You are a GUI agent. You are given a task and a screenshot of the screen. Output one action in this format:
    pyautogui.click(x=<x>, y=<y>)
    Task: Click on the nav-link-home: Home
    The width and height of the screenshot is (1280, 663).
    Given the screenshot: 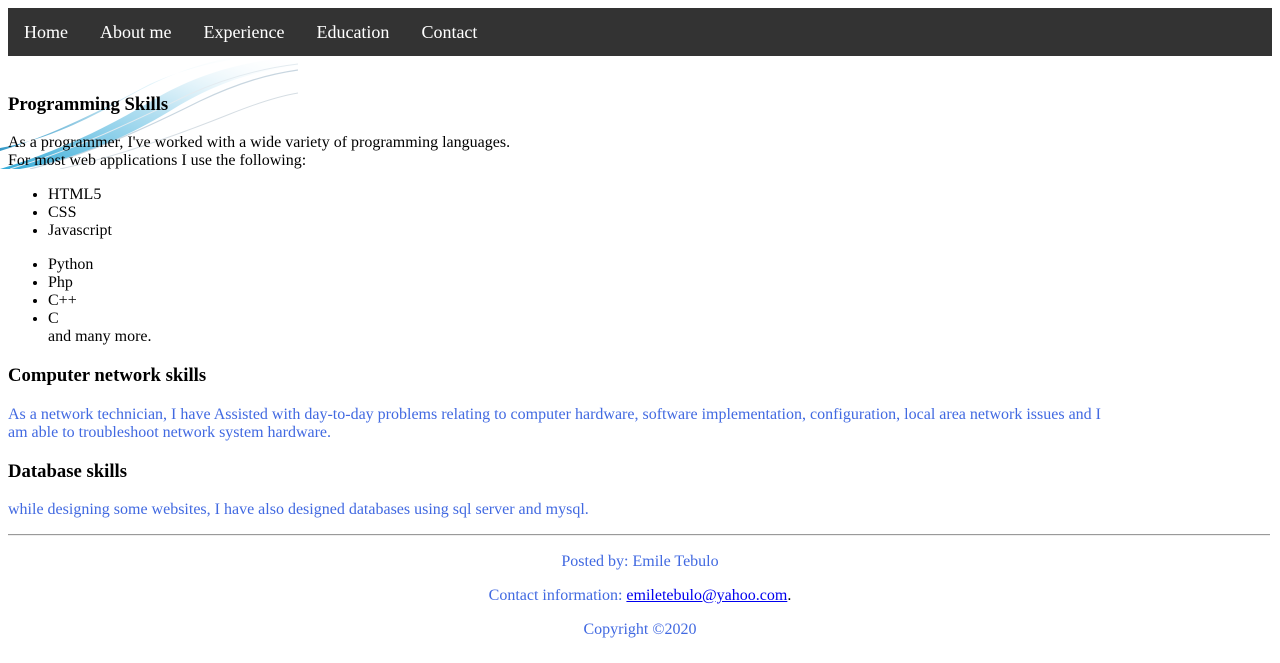 What is the action you would take?
    pyautogui.click(x=46, y=32)
    